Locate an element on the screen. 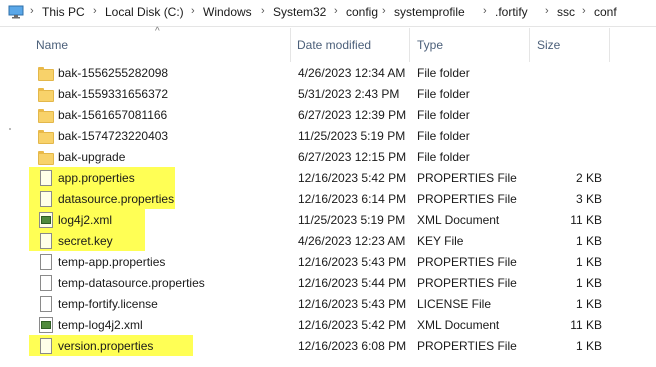 This screenshot has width=656, height=367. file-name: bak-1556255282098 is located at coordinates (113, 73).